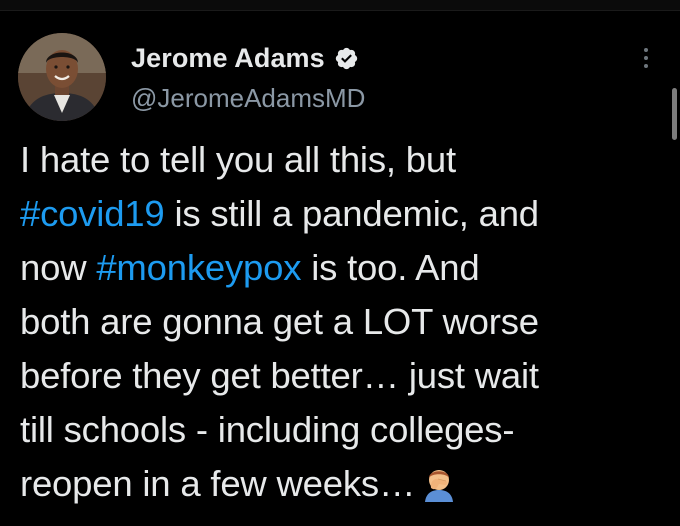 Image resolution: width=680 pixels, height=526 pixels. What do you see at coordinates (248, 98) in the screenshot?
I see `author-handle: @JeromeAdamsMD` at bounding box center [248, 98].